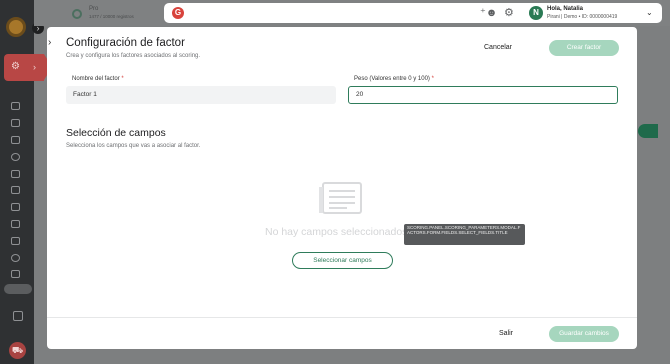  What do you see at coordinates (15, 274) in the screenshot?
I see `sort-icon` at bounding box center [15, 274].